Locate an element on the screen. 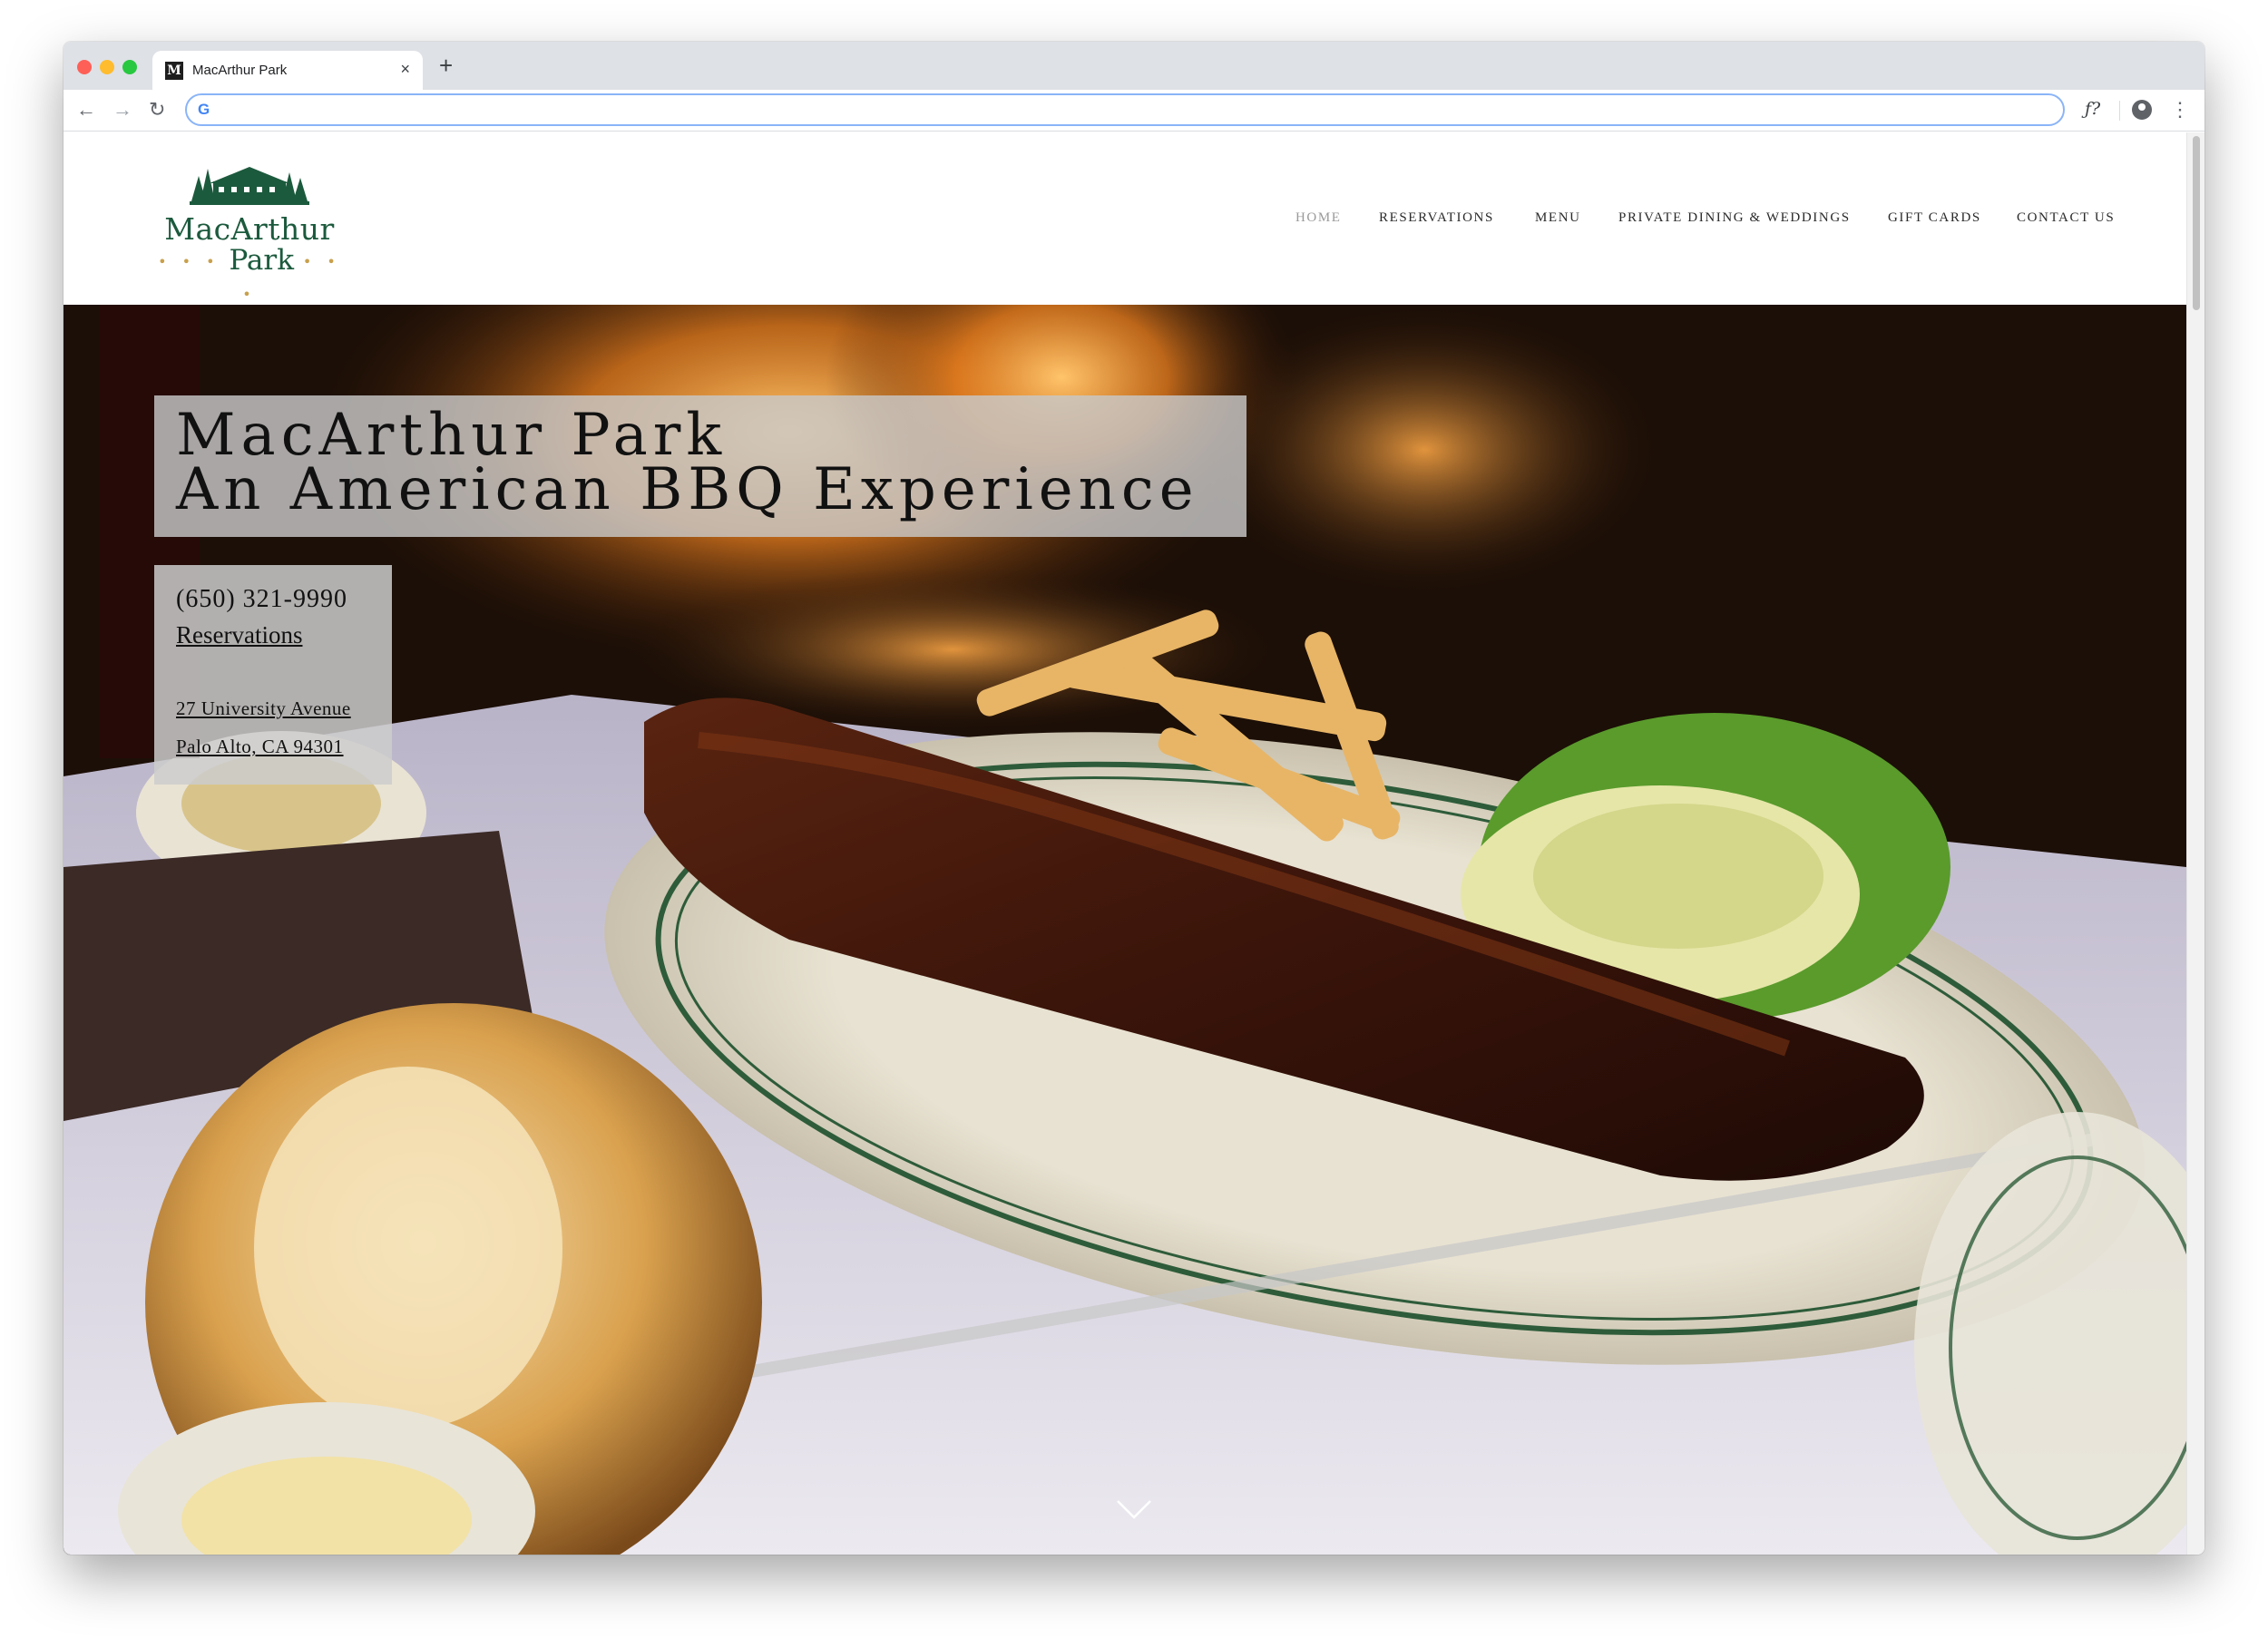 The width and height of the screenshot is (2268, 1638). profile-icon is located at coordinates (2142, 110).